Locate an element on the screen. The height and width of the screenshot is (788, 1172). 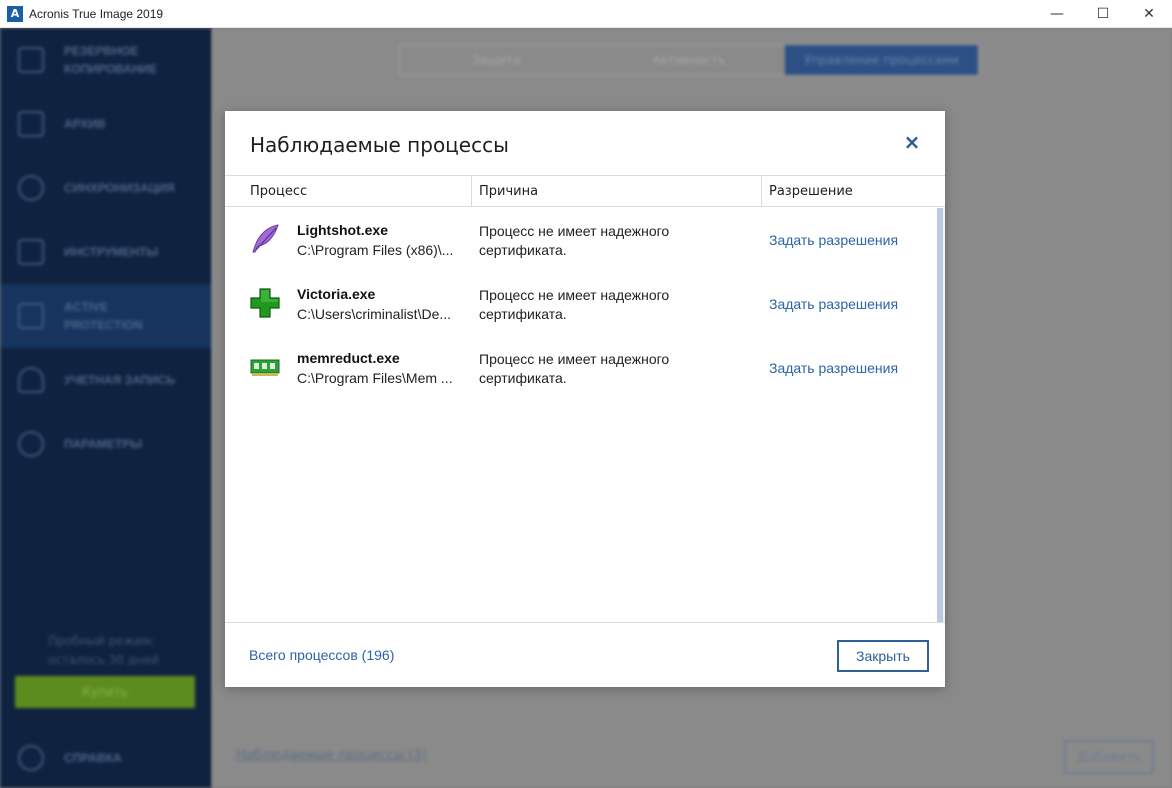
sidebar-item-label: ИНСТРУМЕНТЫ is located at coordinates (111, 252).